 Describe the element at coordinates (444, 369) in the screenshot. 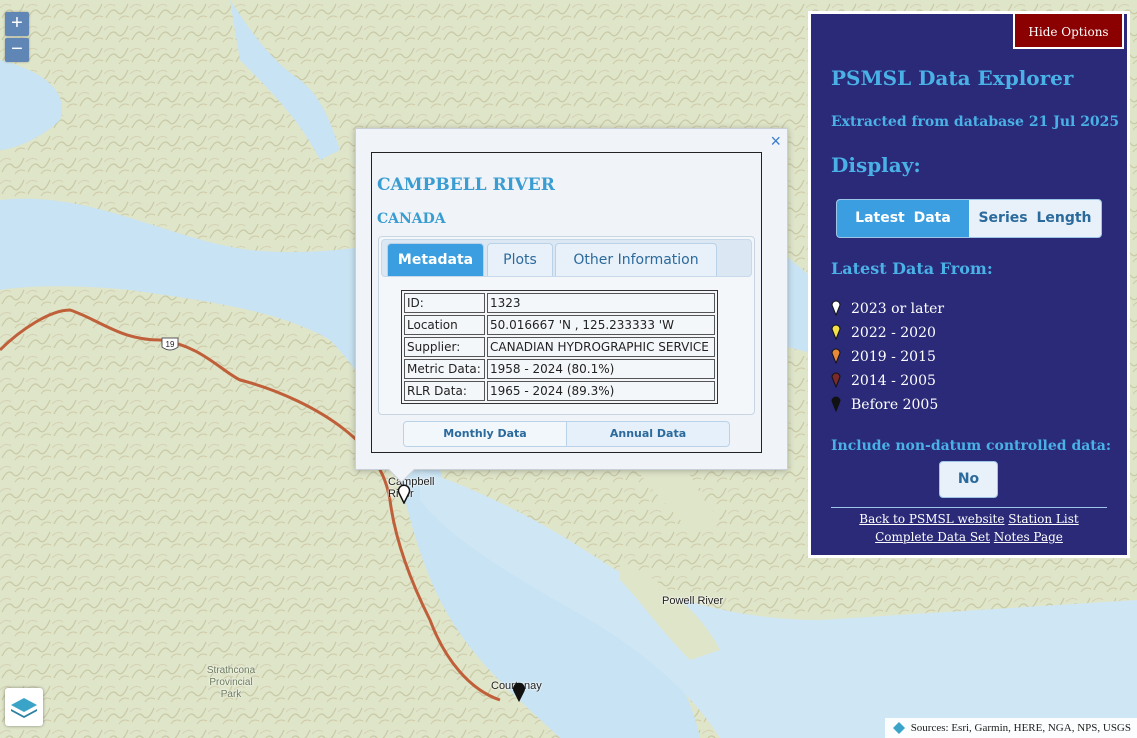

I see `metadata-label: Metric Data:` at that location.